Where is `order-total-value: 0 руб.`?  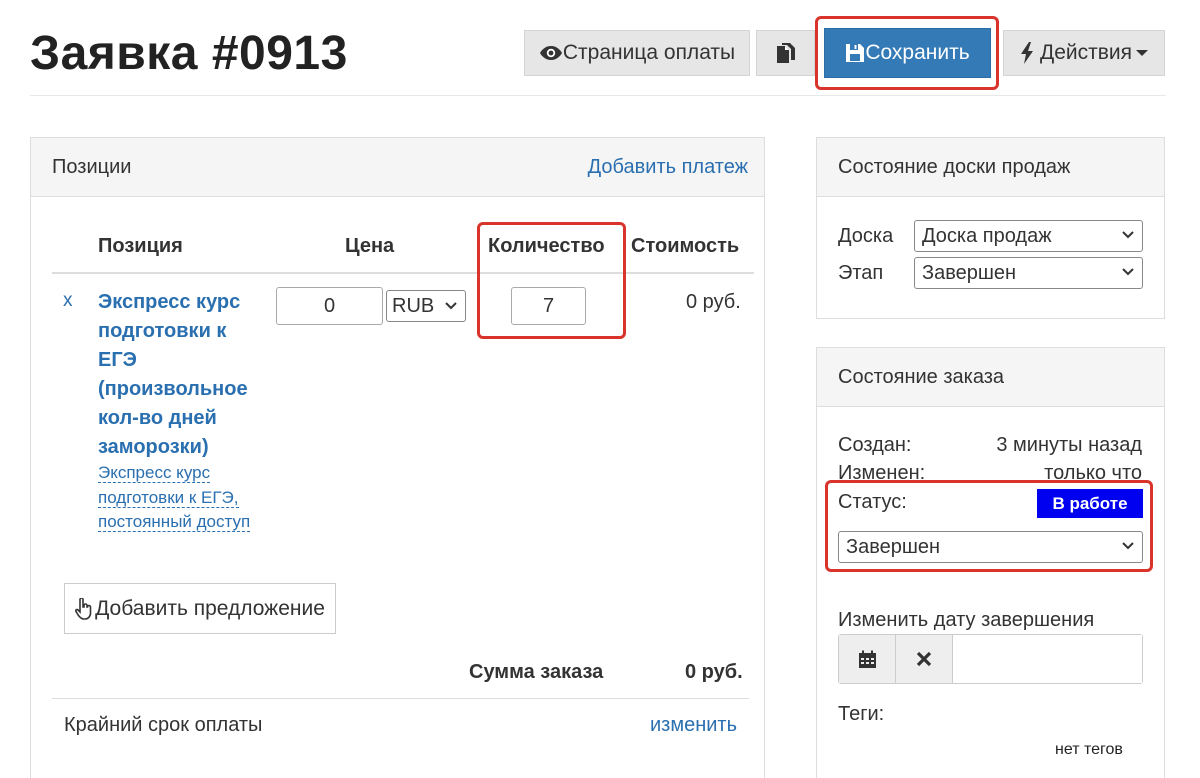
order-total-value: 0 руб. is located at coordinates (714, 672).